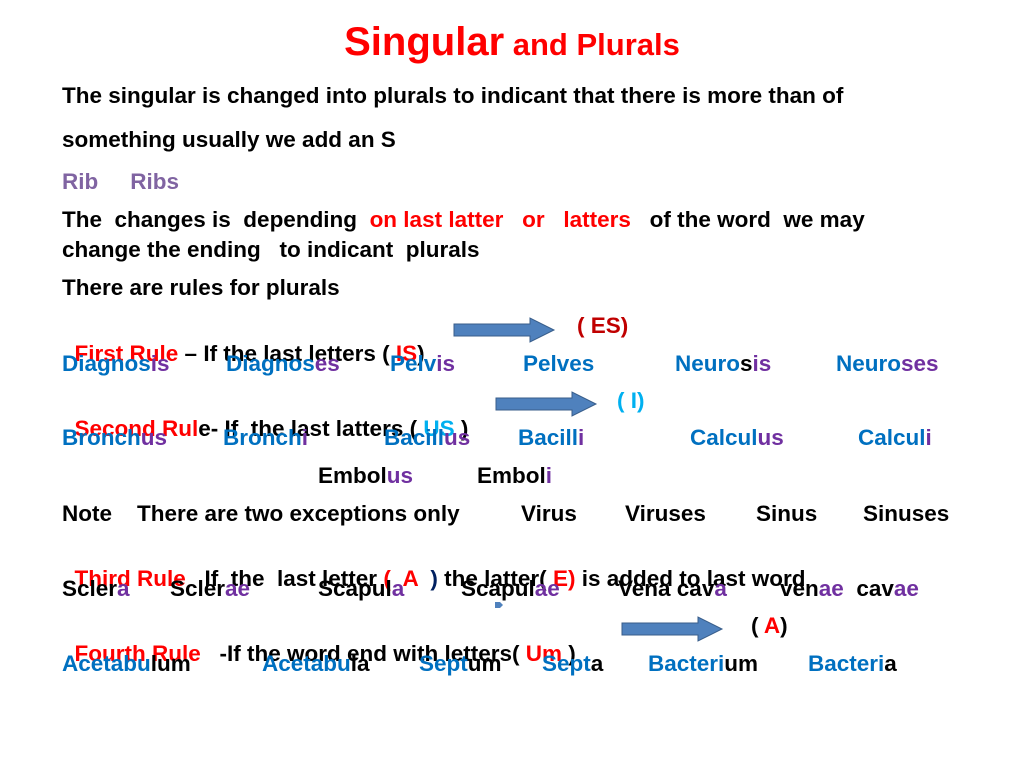 This screenshot has width=1024, height=768. Describe the element at coordinates (271, 249) in the screenshot. I see `changes-line-2: change the ending to indicant plurals` at that location.